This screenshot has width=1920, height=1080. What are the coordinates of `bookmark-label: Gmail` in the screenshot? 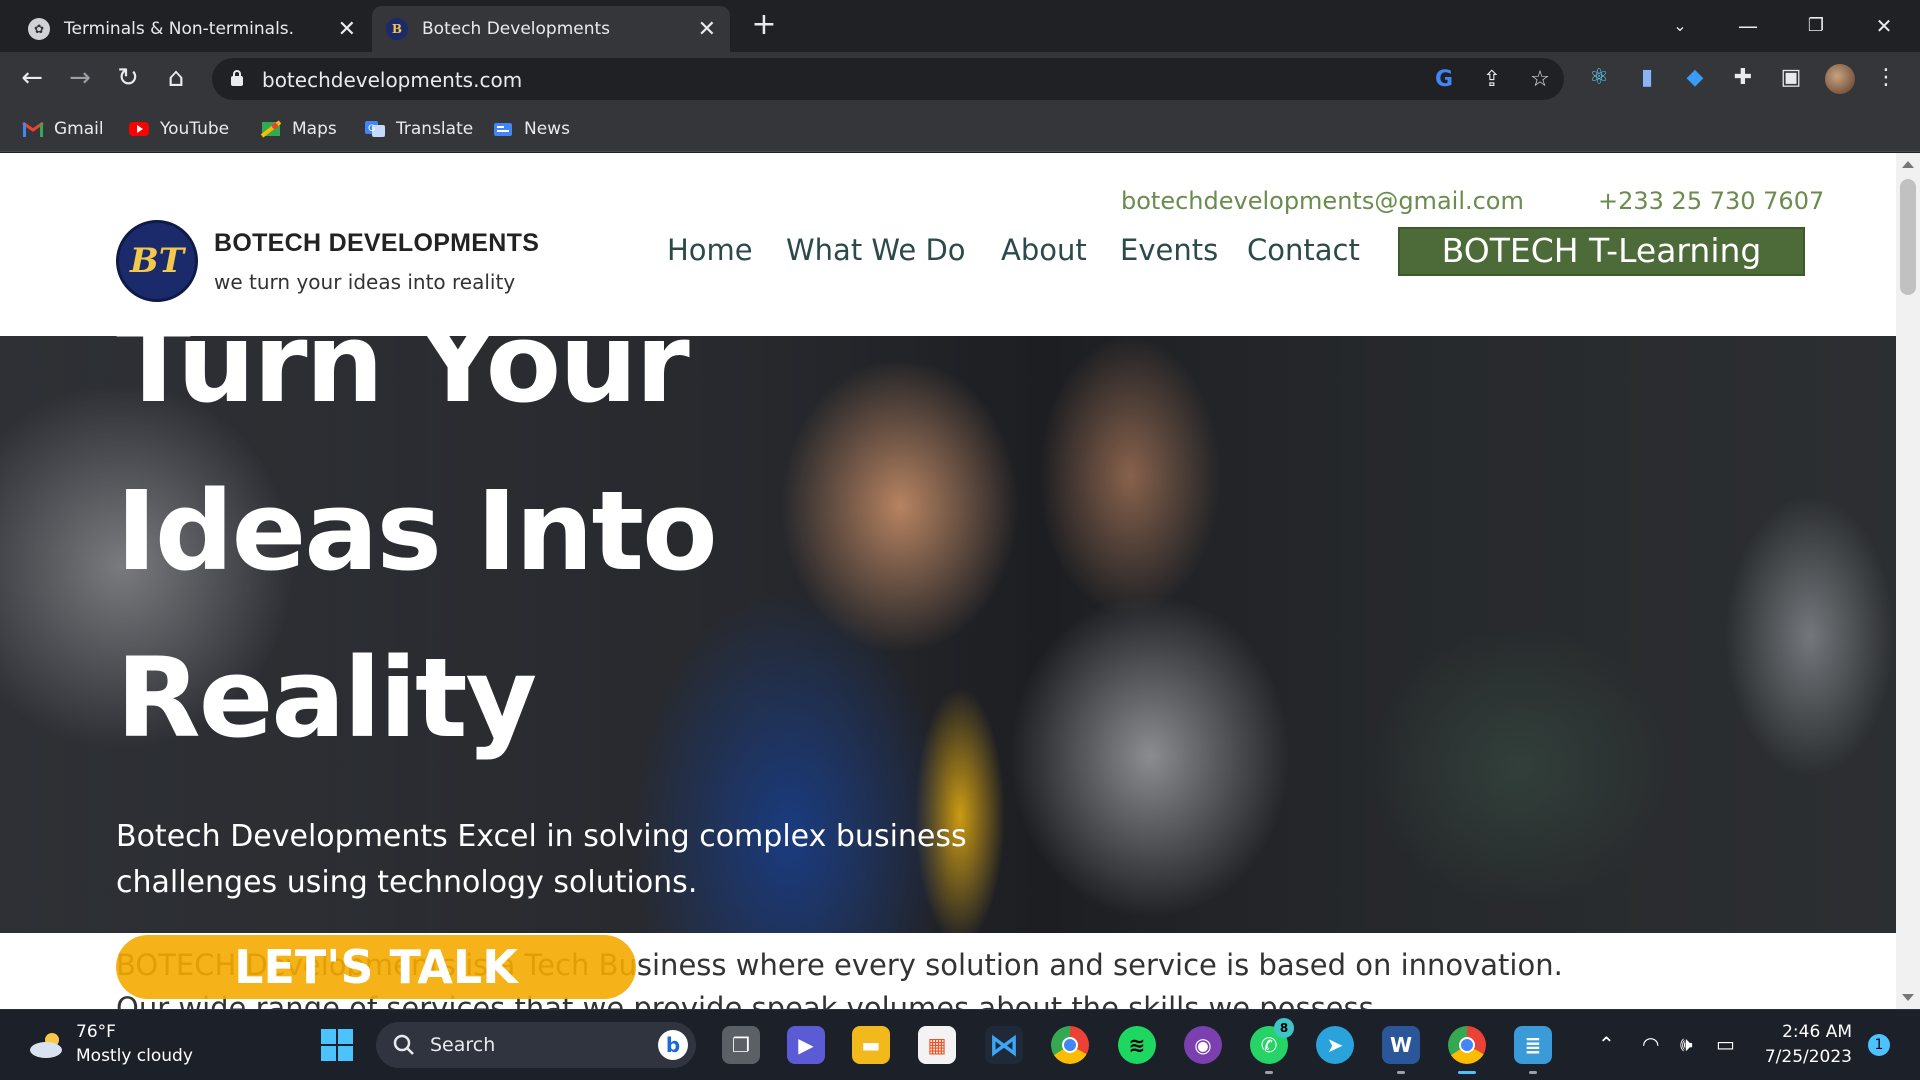 It's located at (79, 129).